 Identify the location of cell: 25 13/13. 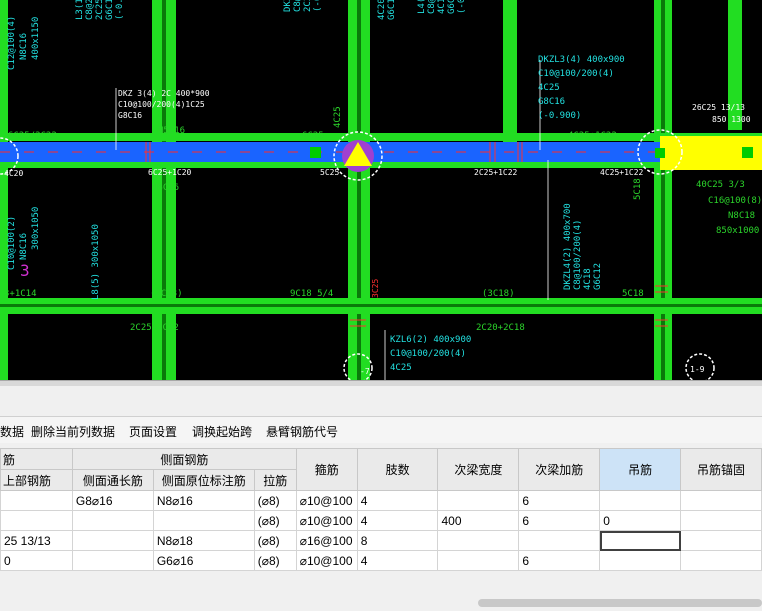
(36, 540).